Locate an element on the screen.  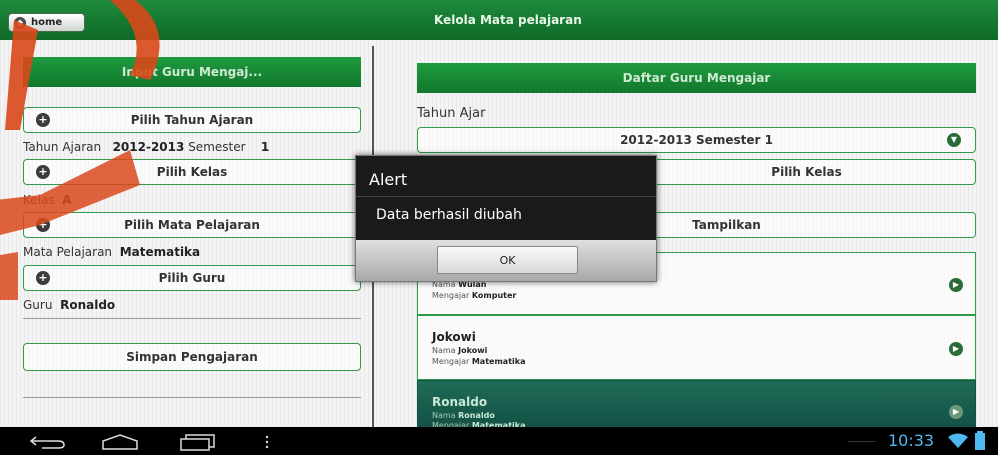
tahun-ajaran-value: 2012-2013 is located at coordinates (148, 147).